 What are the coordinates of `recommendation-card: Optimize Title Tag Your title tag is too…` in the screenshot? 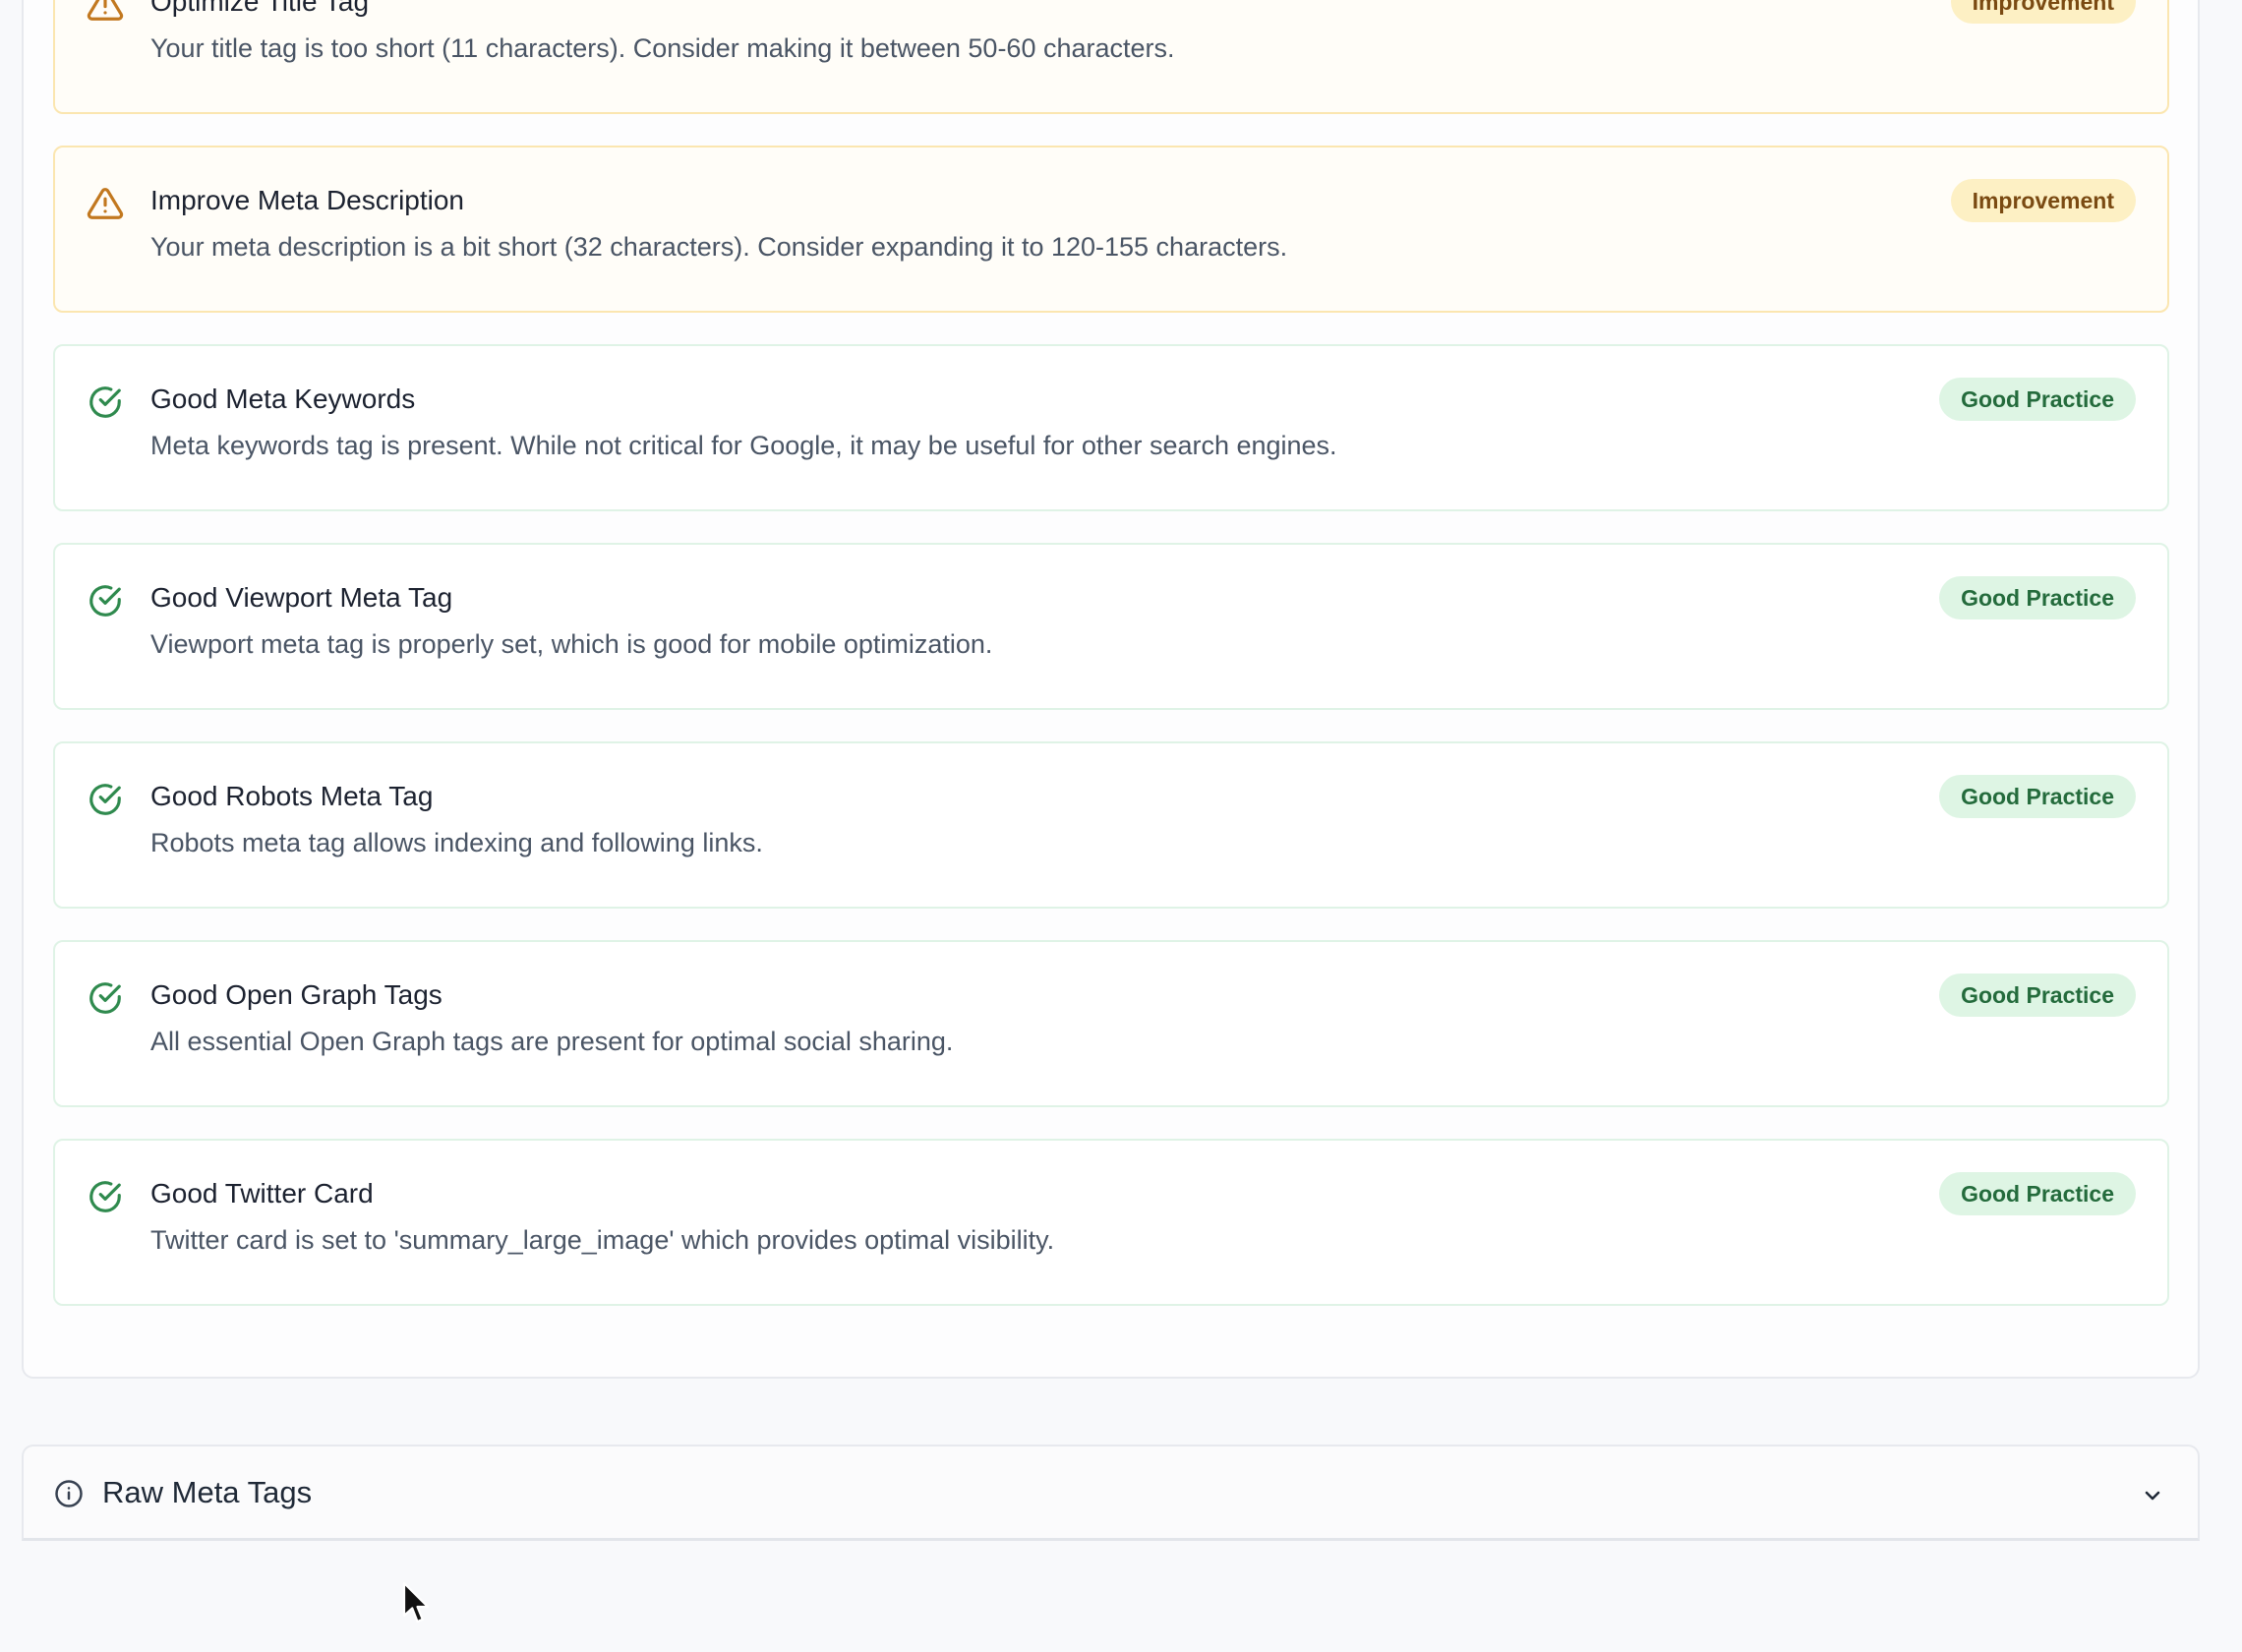 It's located at (1111, 57).